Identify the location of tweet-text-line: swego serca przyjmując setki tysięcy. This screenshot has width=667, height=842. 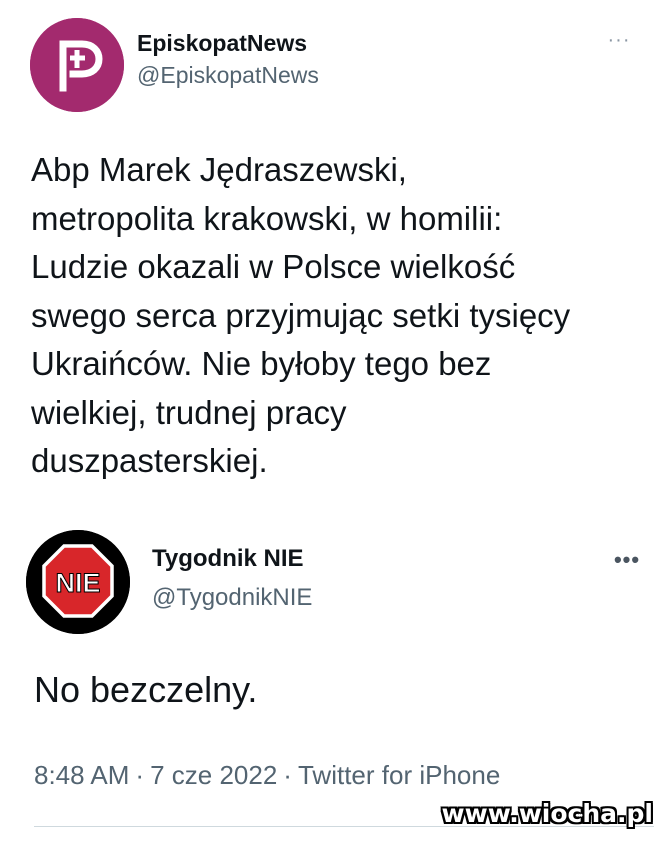
(301, 315).